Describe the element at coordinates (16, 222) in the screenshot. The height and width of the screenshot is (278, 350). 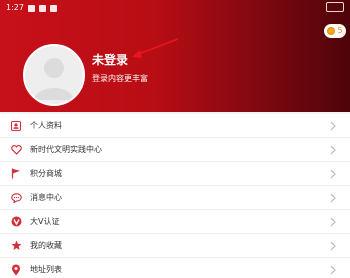
I see `v-badge-icon` at that location.